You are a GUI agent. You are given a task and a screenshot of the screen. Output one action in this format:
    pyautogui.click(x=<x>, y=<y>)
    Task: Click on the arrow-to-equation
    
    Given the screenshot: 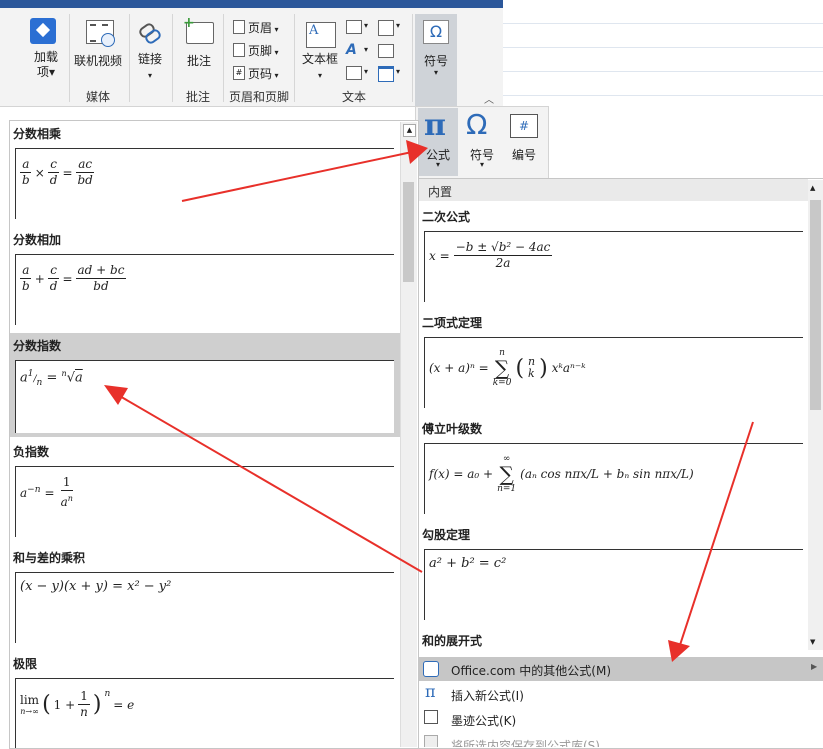 What is the action you would take?
    pyautogui.click(x=297, y=176)
    